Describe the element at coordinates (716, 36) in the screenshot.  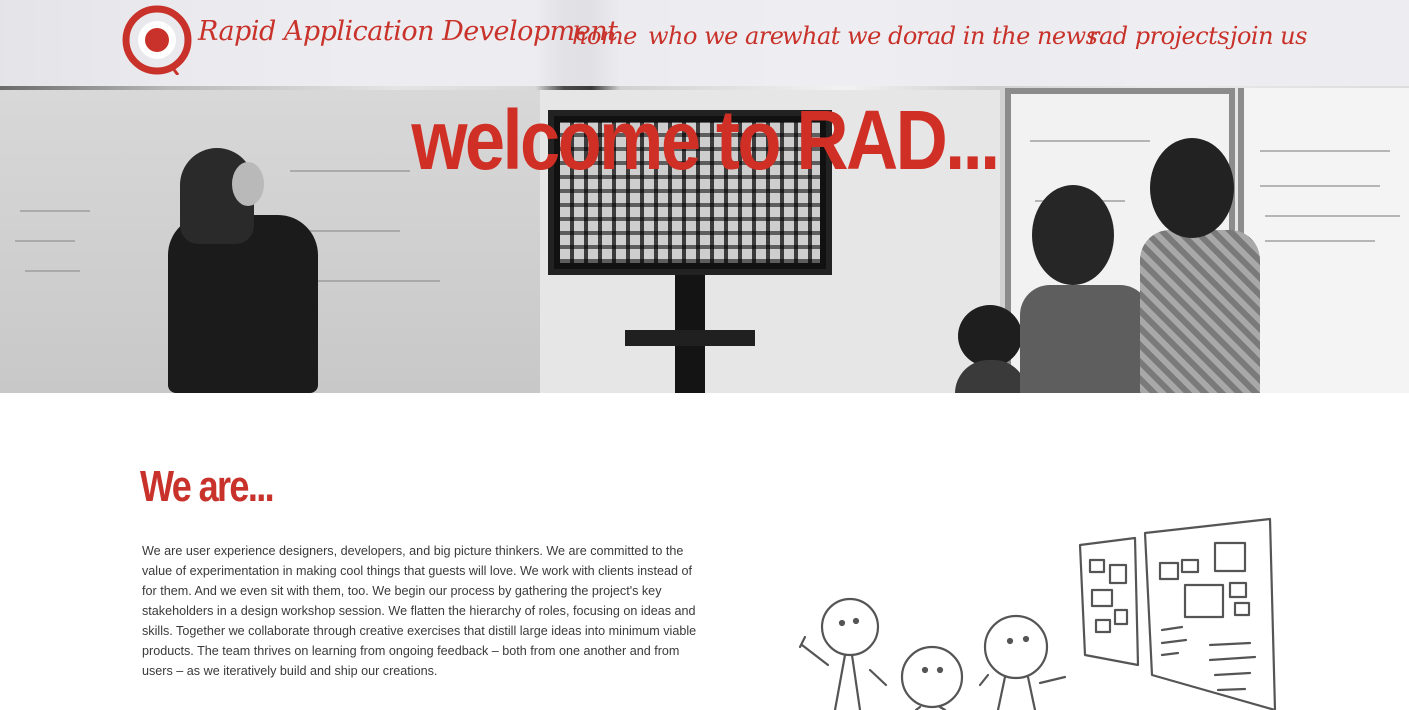
I see `nav-who-we-are: who we are` at that location.